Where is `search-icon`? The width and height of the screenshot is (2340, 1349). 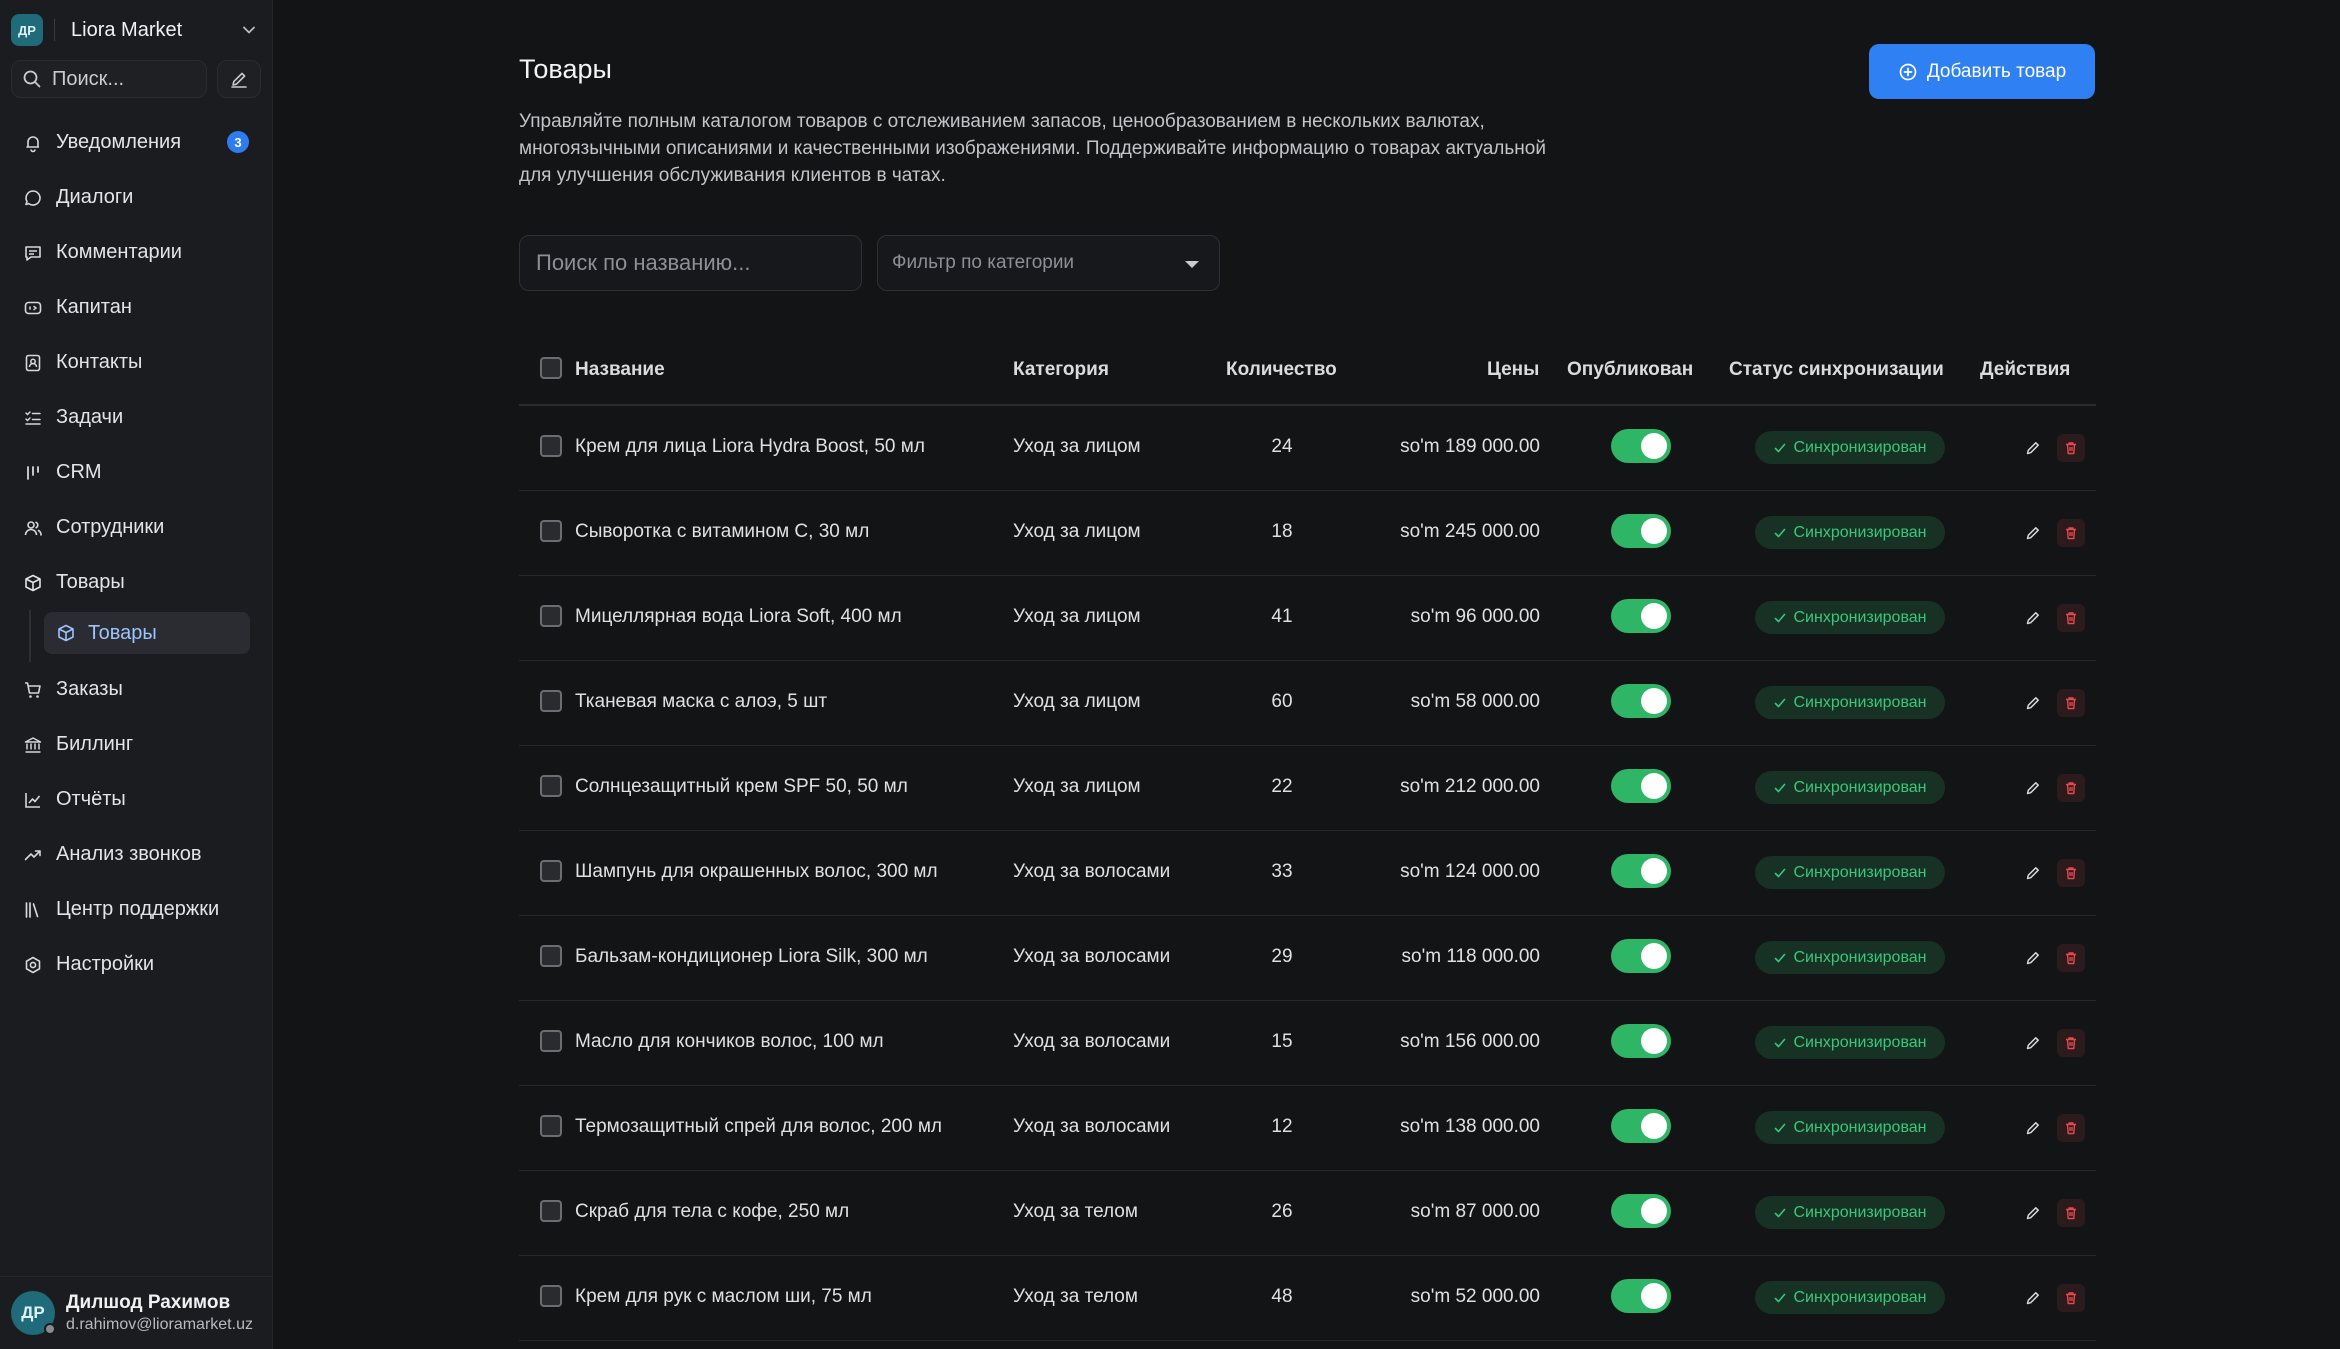
search-icon is located at coordinates (32, 79).